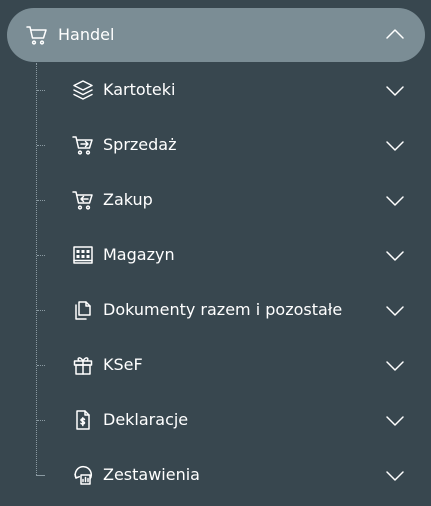  Describe the element at coordinates (139, 89) in the screenshot. I see `menu-item-label: Kartoteki` at that location.